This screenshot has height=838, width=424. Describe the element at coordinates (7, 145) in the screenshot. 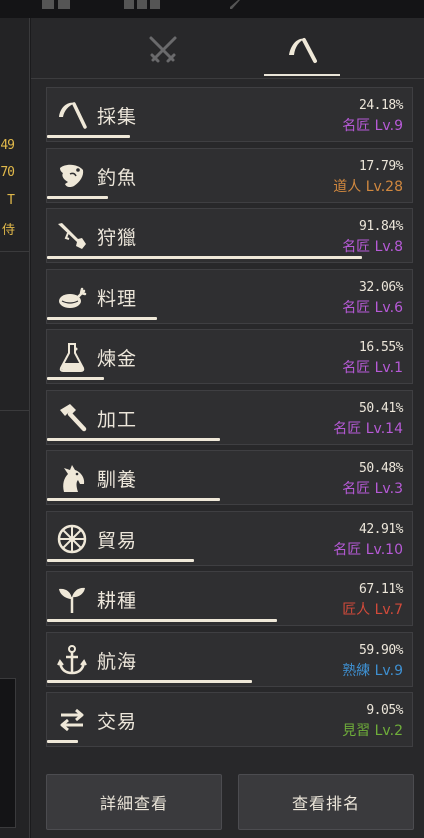

I see `left-stat-1: 49` at that location.